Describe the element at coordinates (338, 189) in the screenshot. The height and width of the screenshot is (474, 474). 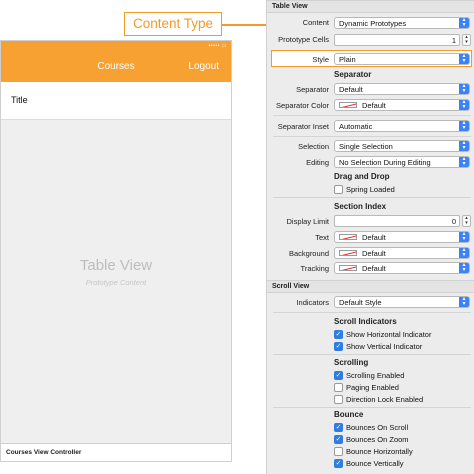
I see `spring-loaded-checkbox` at that location.